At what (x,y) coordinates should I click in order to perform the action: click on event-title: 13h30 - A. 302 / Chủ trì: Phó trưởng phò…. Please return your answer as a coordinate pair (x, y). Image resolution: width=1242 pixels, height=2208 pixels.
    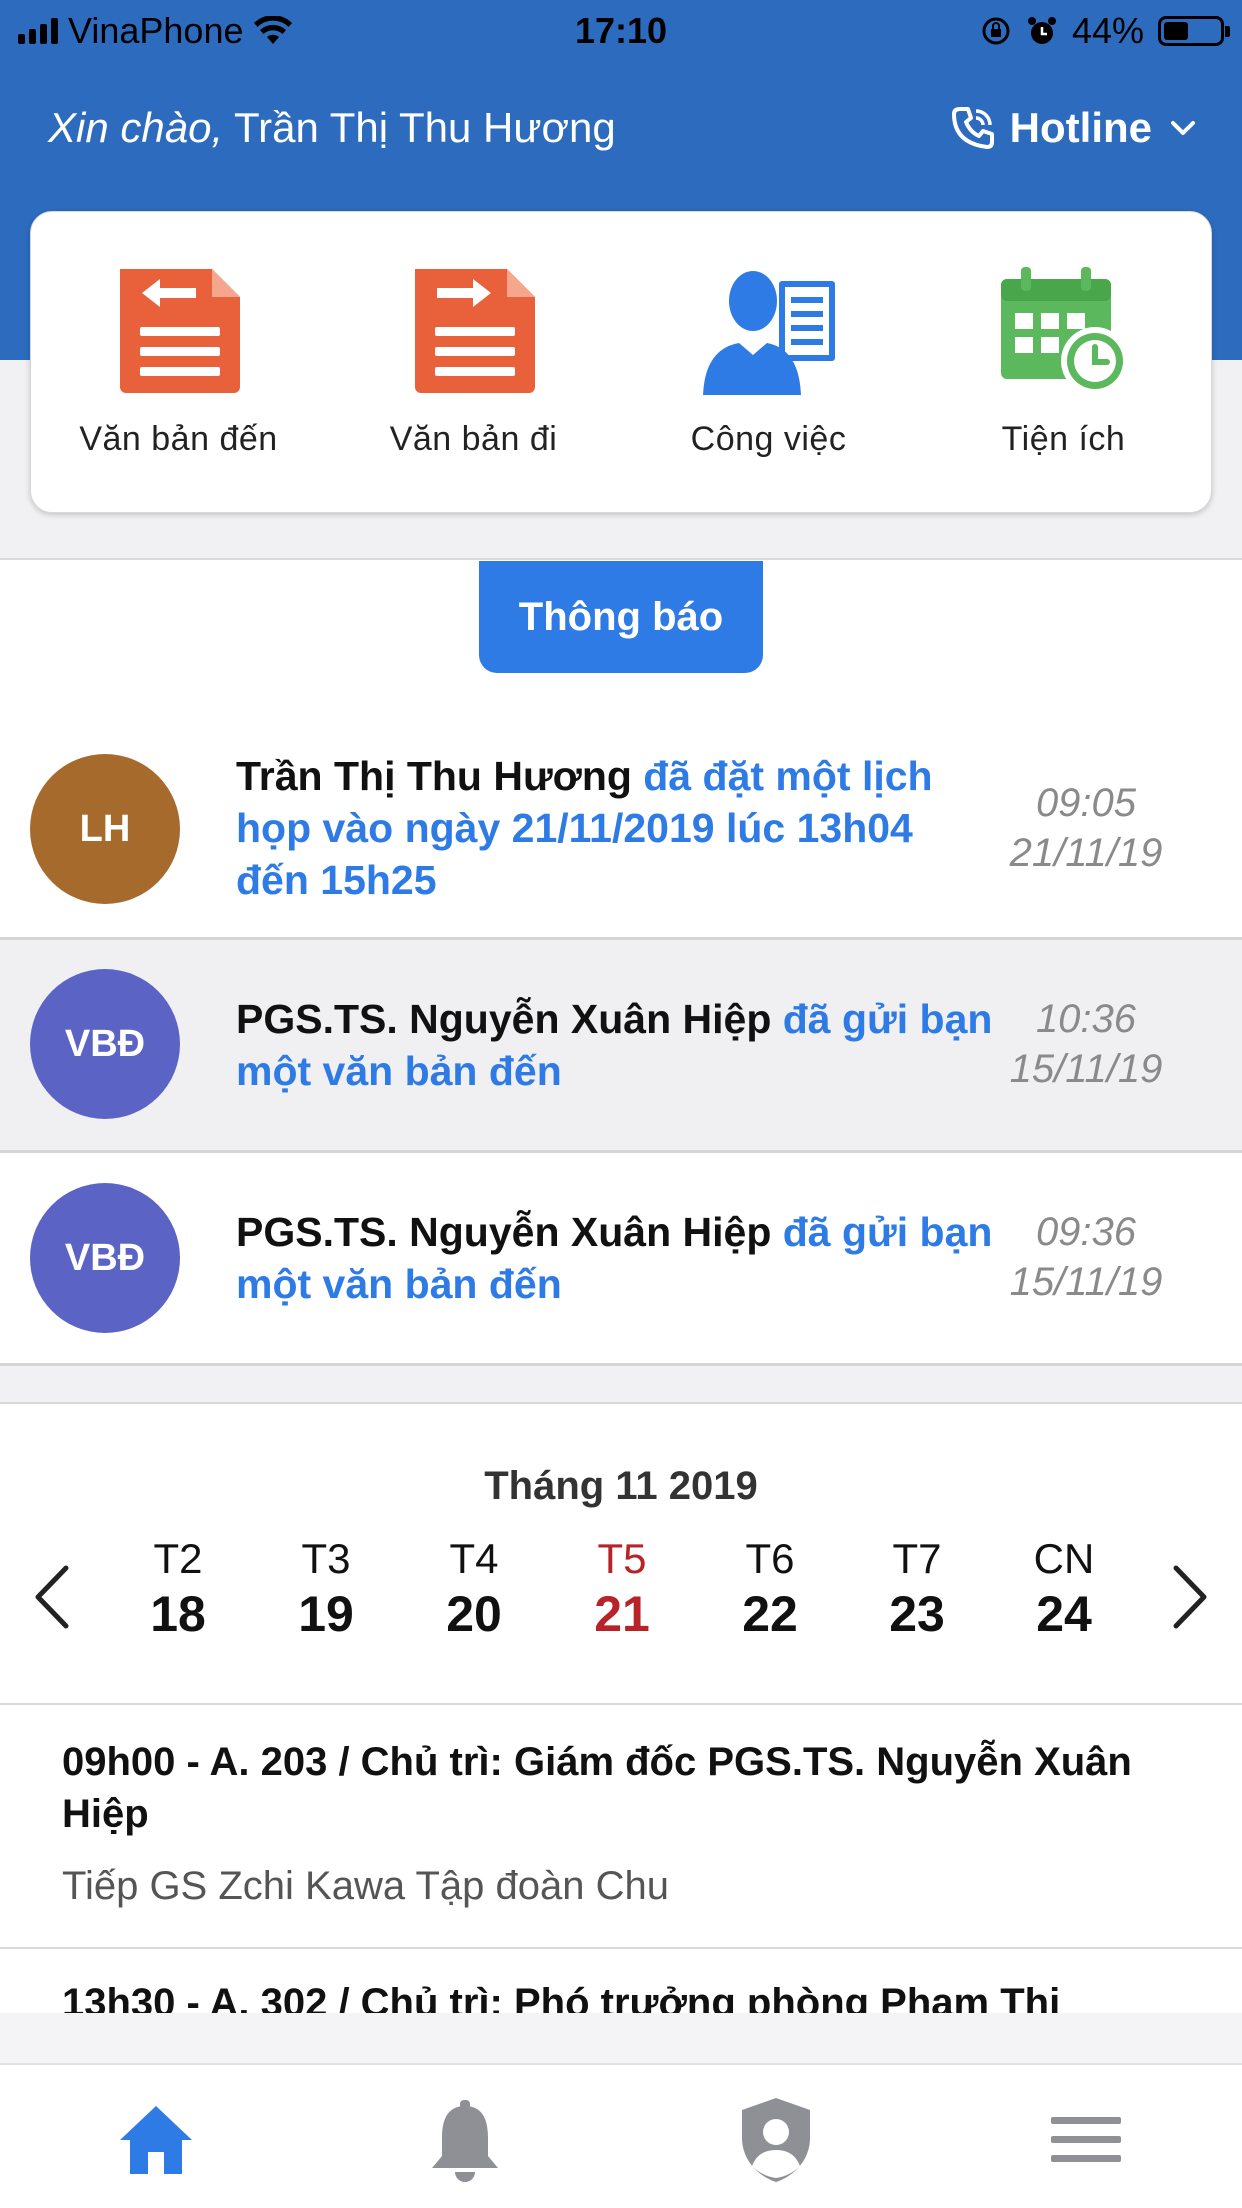
    Looking at the image, I should click on (561, 1997).